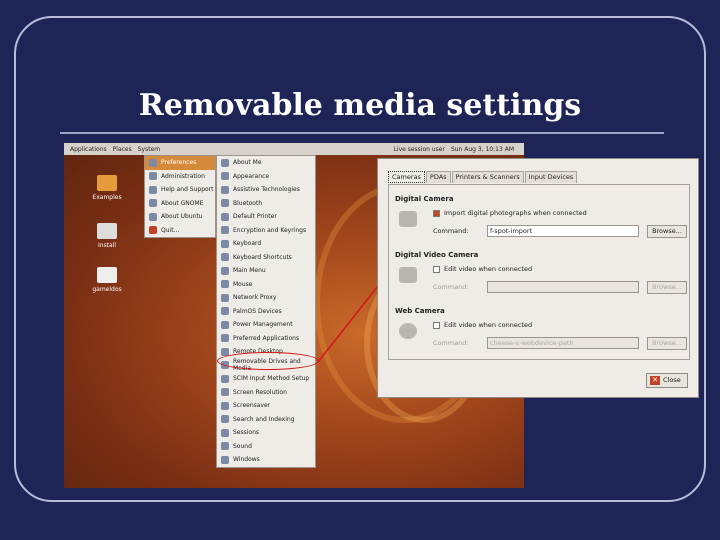  What do you see at coordinates (667, 380) in the screenshot?
I see `close-button: ✕ Close` at bounding box center [667, 380].